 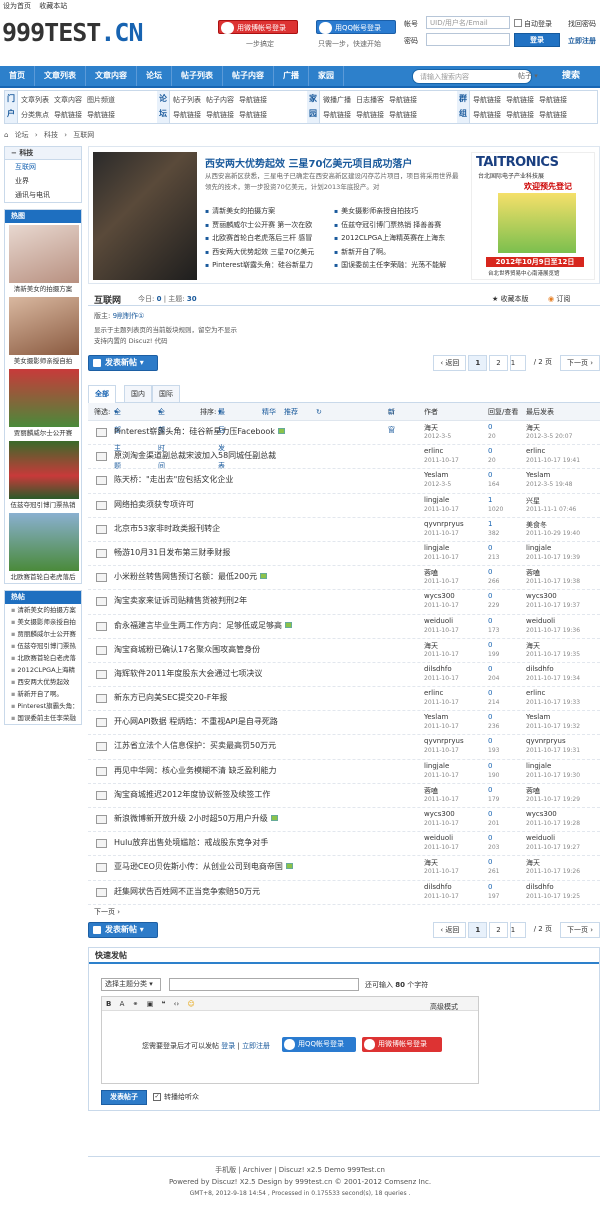 What do you see at coordinates (582, 41) in the screenshot?
I see `register-link: 立即注册` at bounding box center [582, 41].